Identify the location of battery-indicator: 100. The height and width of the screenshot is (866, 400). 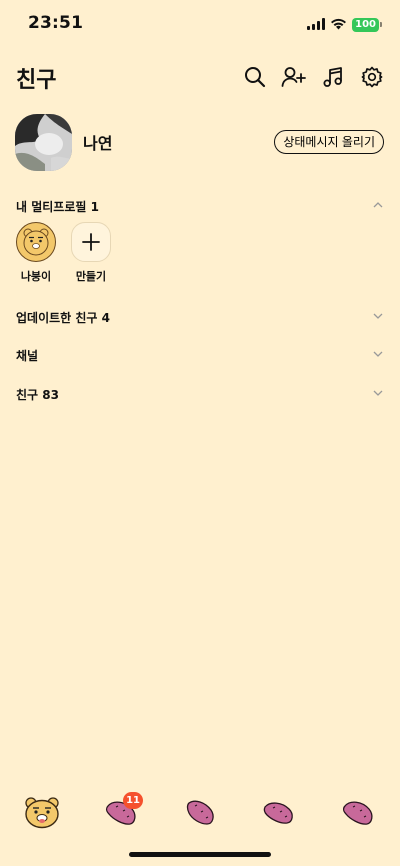
(367, 24).